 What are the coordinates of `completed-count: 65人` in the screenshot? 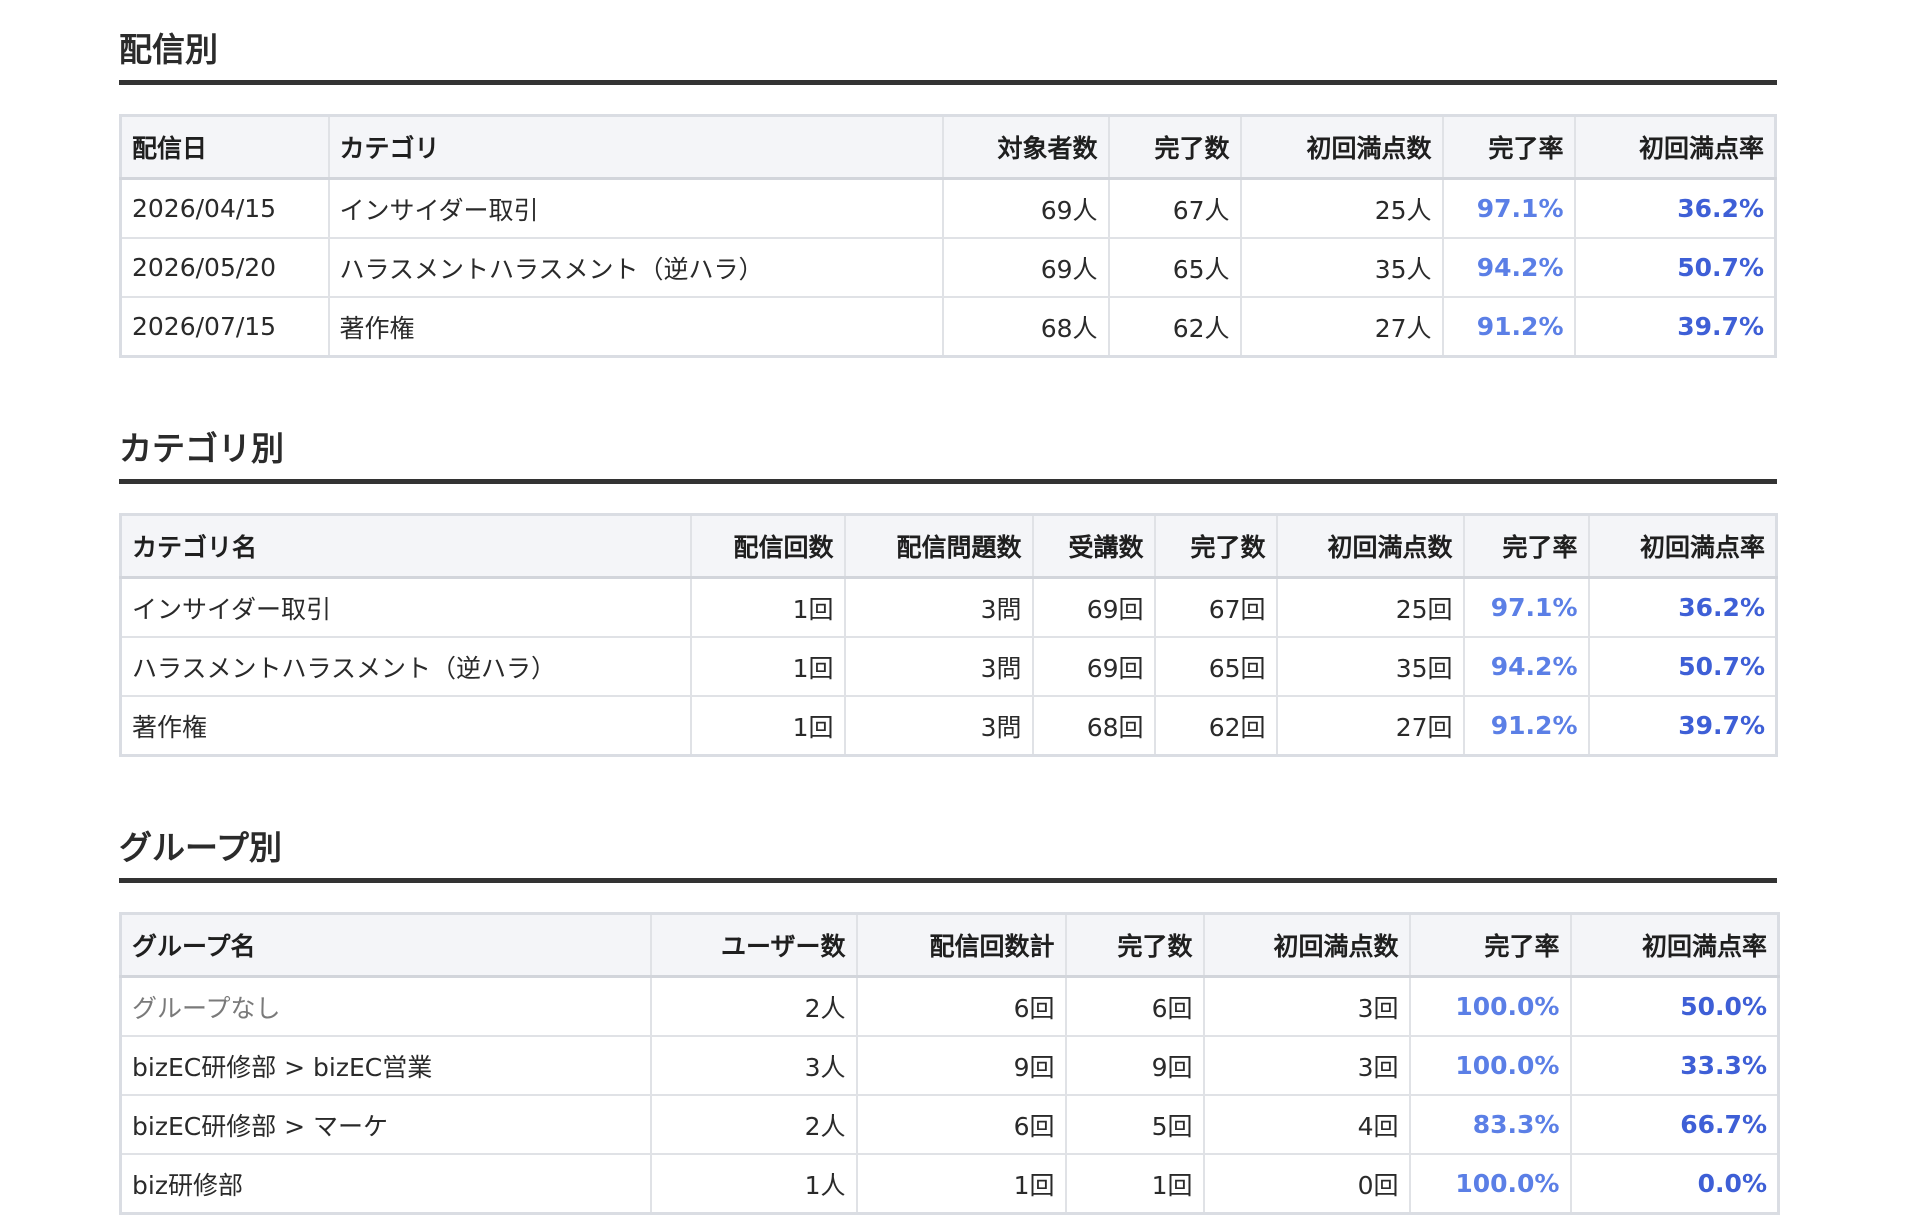 It's located at (1174, 267).